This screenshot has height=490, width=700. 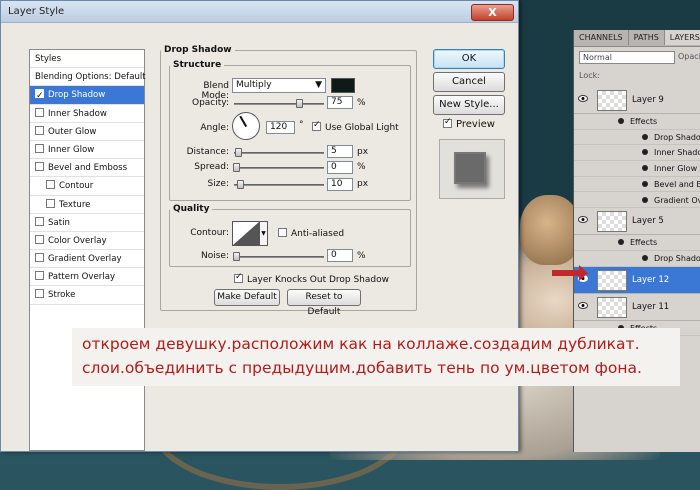 I want to click on effect-label-wrap: Drop Shadow, so click(x=671, y=137).